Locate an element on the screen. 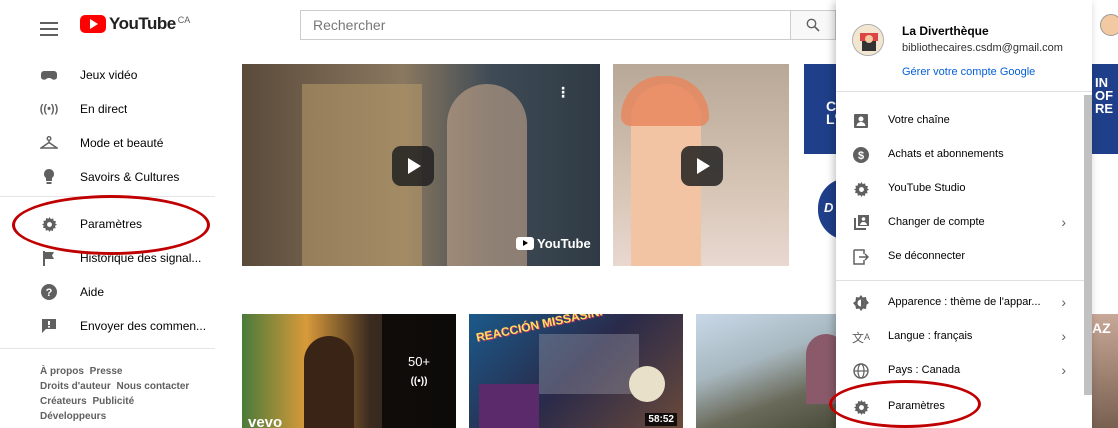  menu-item-parametres: Paramètres is located at coordinates (960, 407).